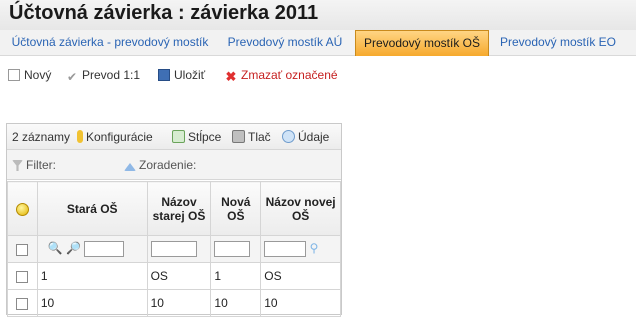 This screenshot has width=636, height=322. I want to click on grid-filter-bar: Filter: Zoradenie:, so click(174, 165).